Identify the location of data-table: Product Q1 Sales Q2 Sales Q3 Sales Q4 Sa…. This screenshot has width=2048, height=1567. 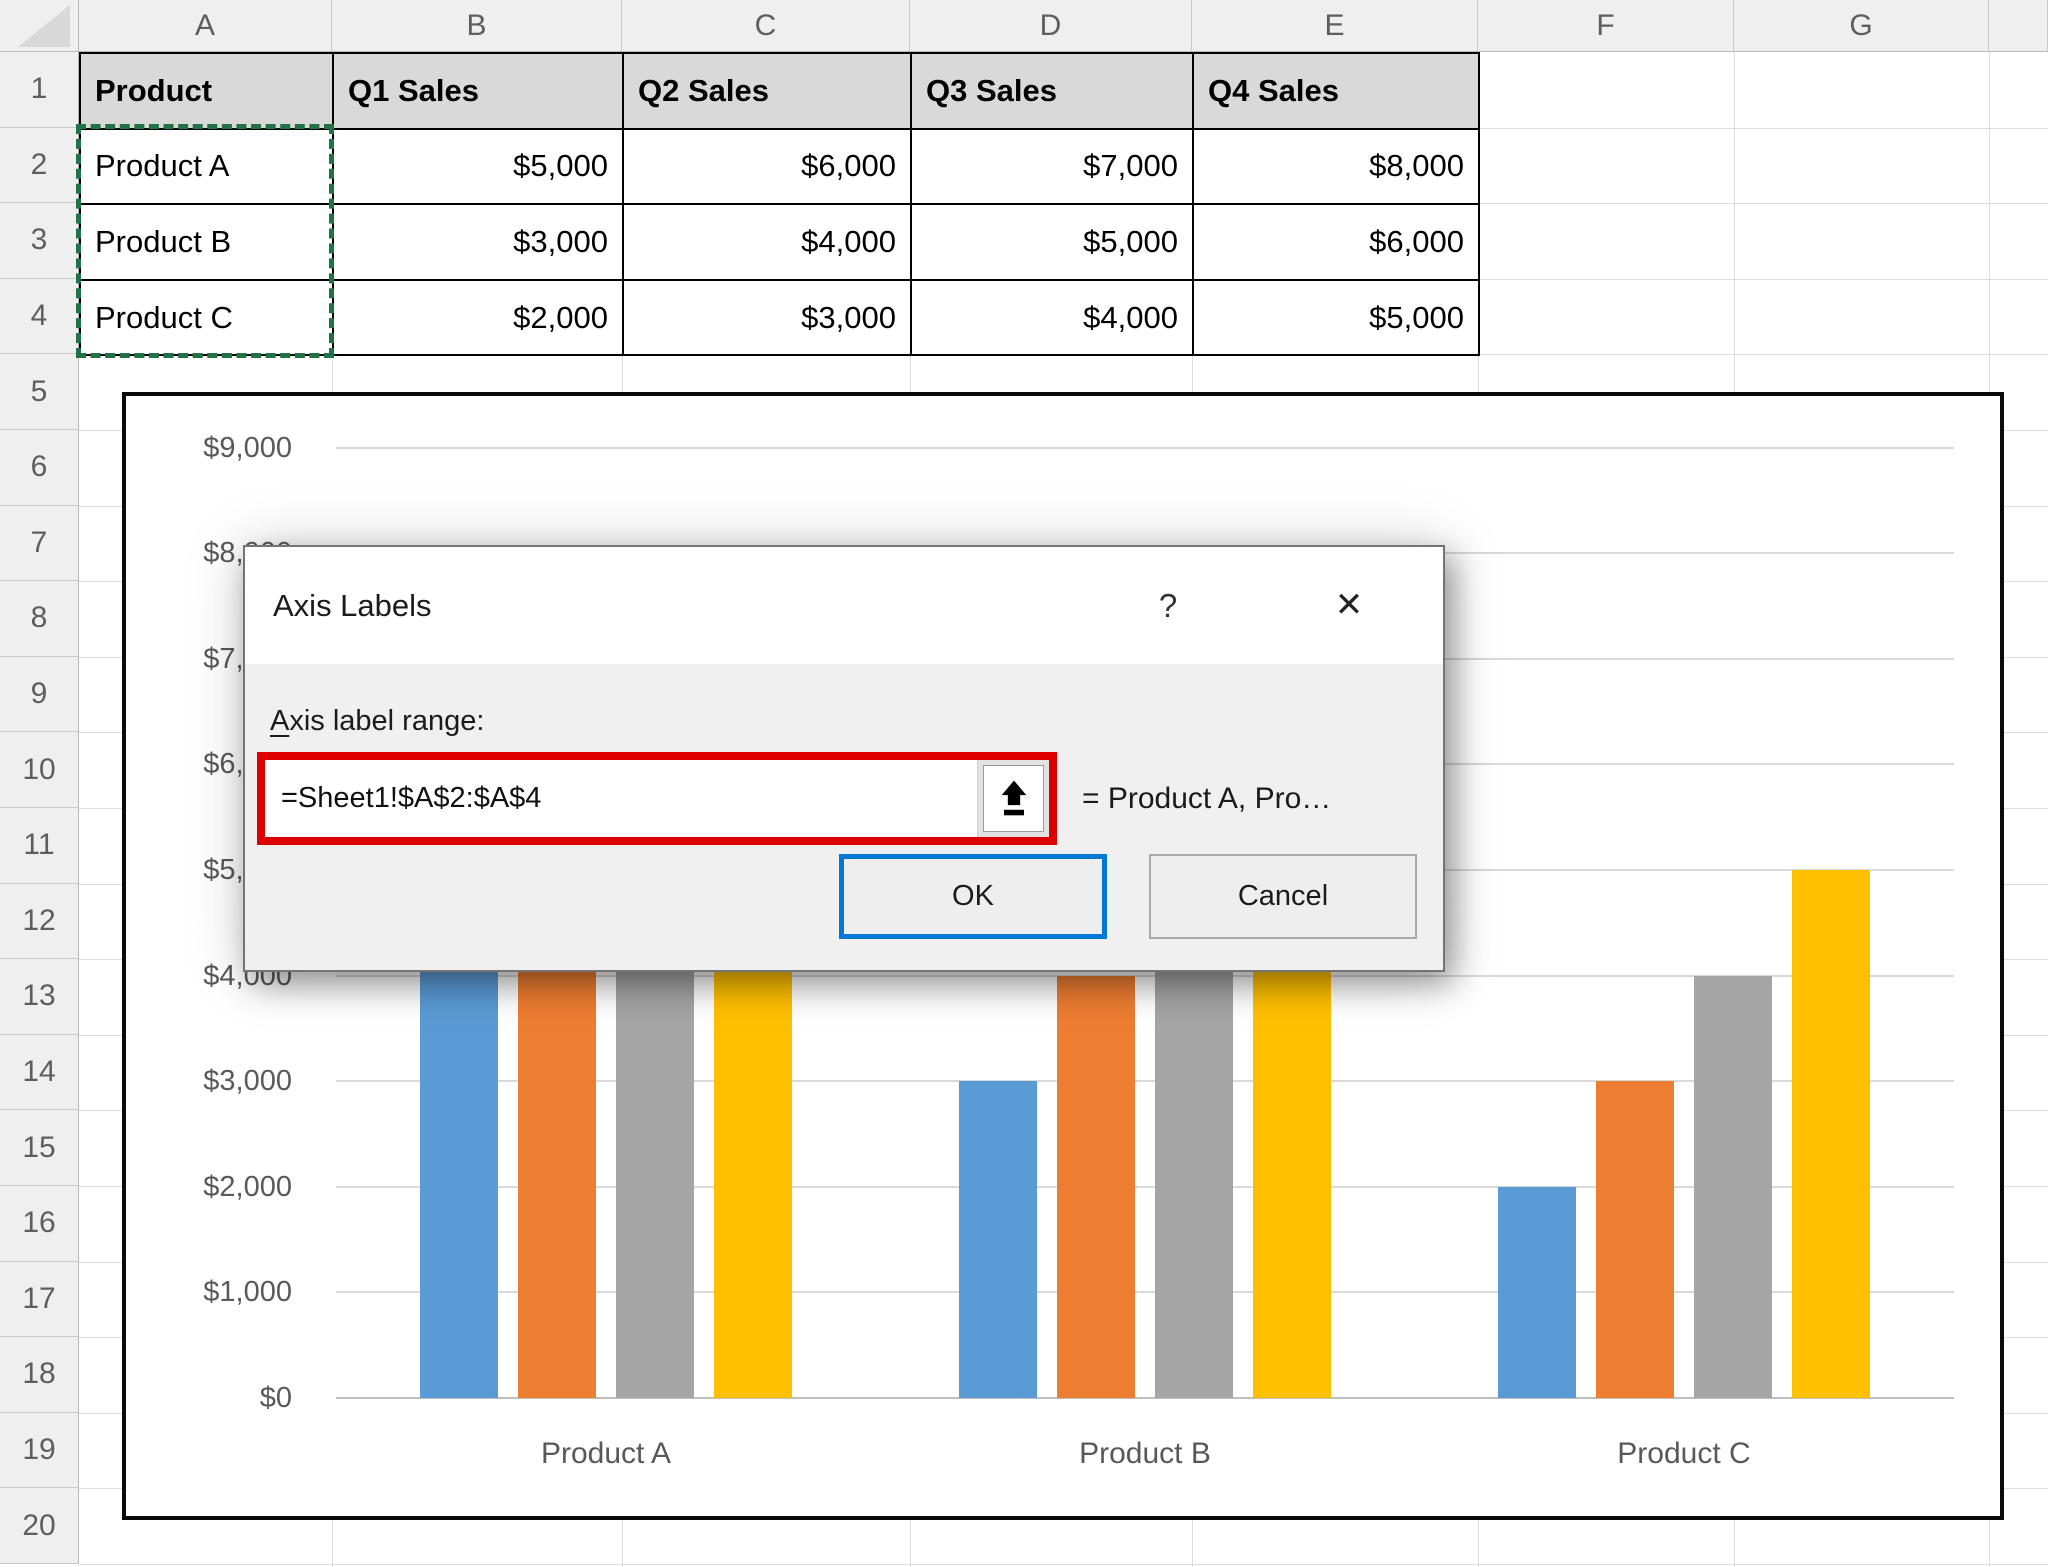
(779, 204).